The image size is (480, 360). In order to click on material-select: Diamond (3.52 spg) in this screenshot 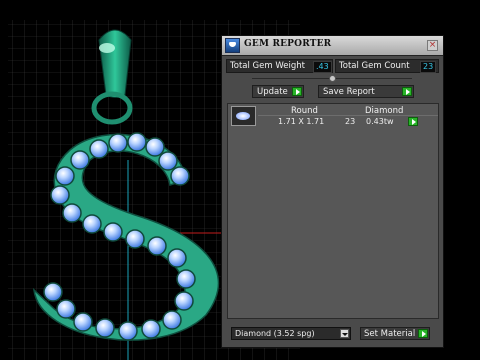, I will do `click(291, 333)`.